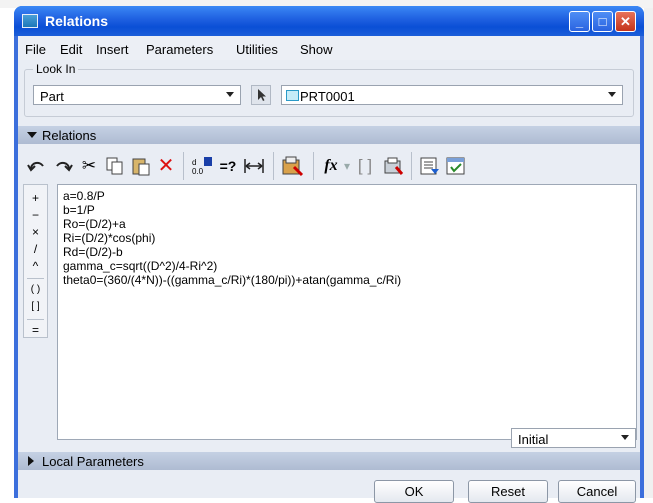 This screenshot has height=503, width=653. Describe the element at coordinates (137, 95) in the screenshot. I see `type-select: Part` at that location.